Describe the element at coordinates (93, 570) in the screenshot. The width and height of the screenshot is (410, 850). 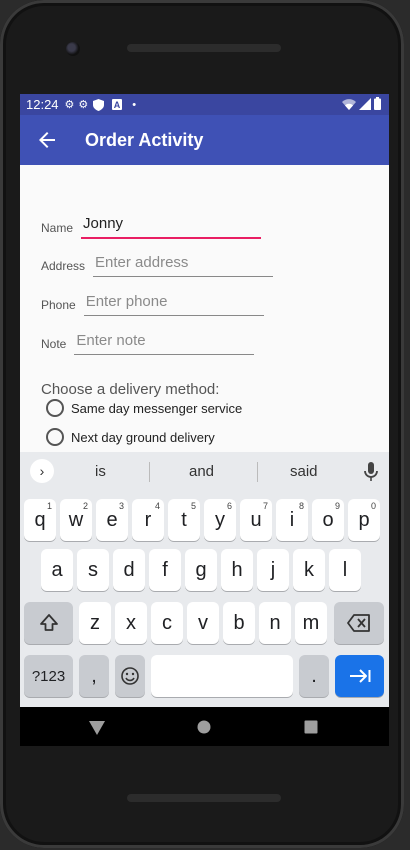
I see `key-s: s` at that location.